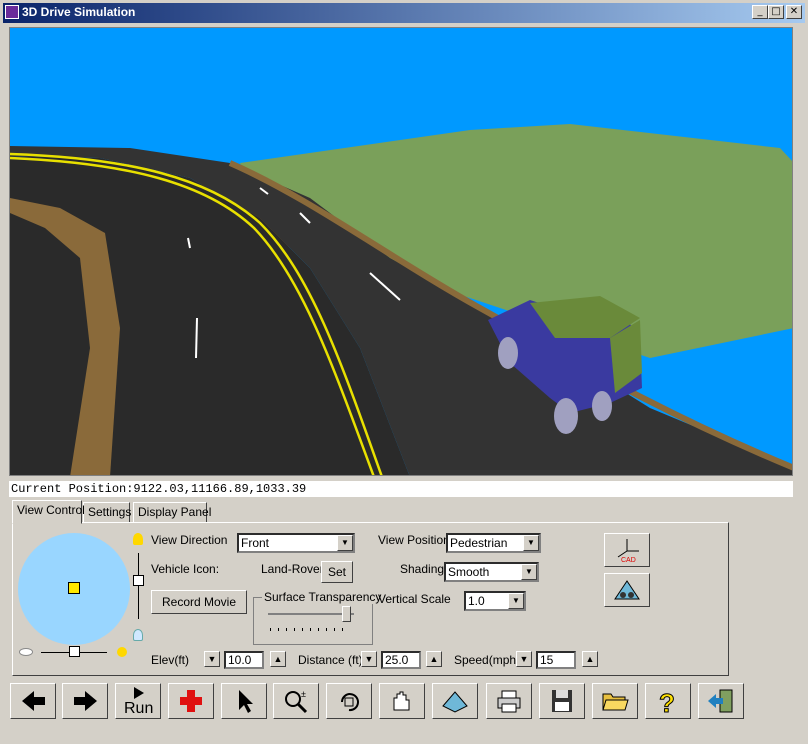  I want to click on svg-text: CAD, so click(628, 560).